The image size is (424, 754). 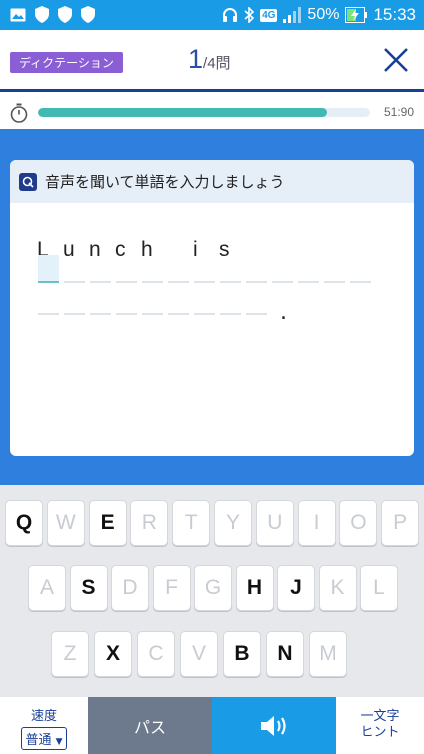 I want to click on key-w: W, so click(x=65, y=523).